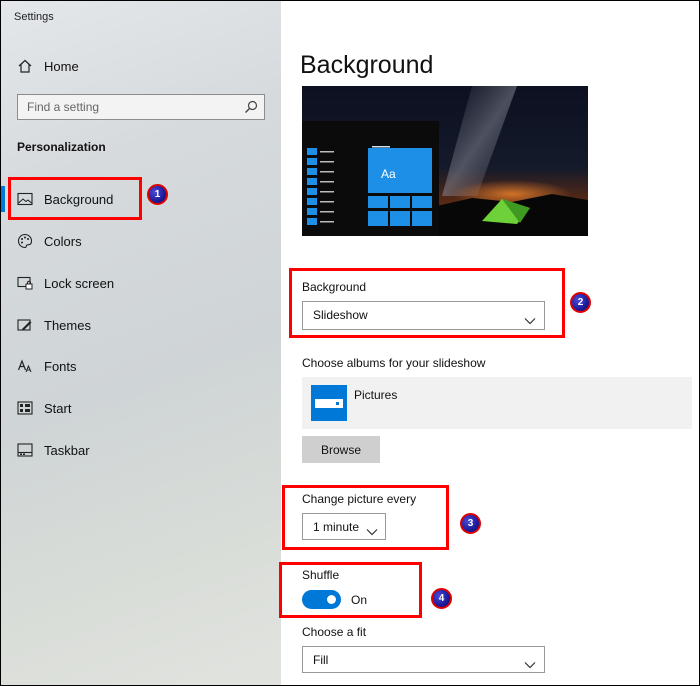 The width and height of the screenshot is (700, 686). What do you see at coordinates (141, 66) in the screenshot?
I see `sidebar-item-home: Home` at bounding box center [141, 66].